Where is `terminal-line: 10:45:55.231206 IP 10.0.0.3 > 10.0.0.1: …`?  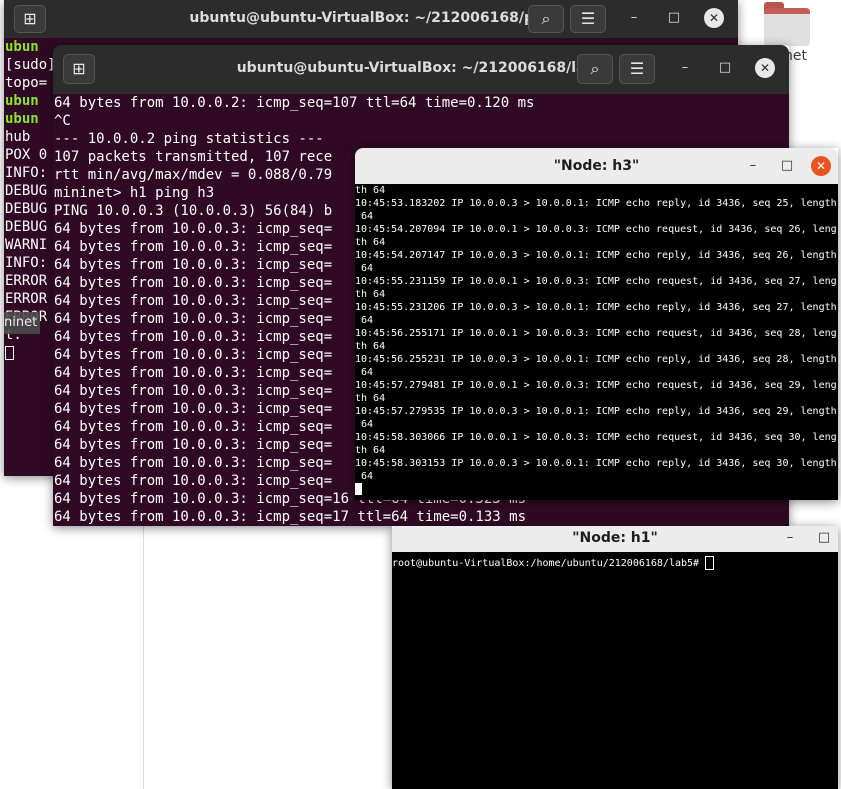
terminal-line: 10:45:55.231206 IP 10.0.0.3 > 10.0.0.1: … is located at coordinates (596, 307).